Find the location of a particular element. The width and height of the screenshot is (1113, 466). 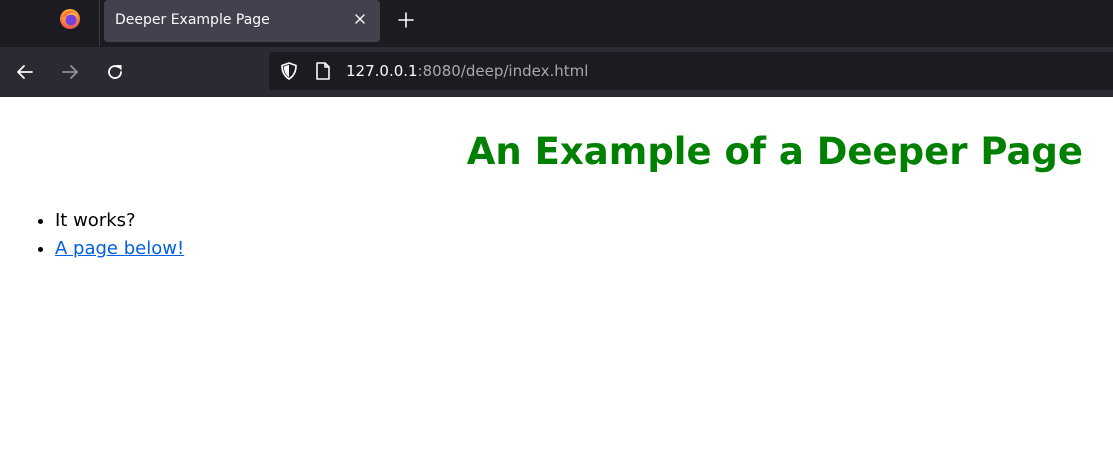

shield-icon is located at coordinates (289, 71).